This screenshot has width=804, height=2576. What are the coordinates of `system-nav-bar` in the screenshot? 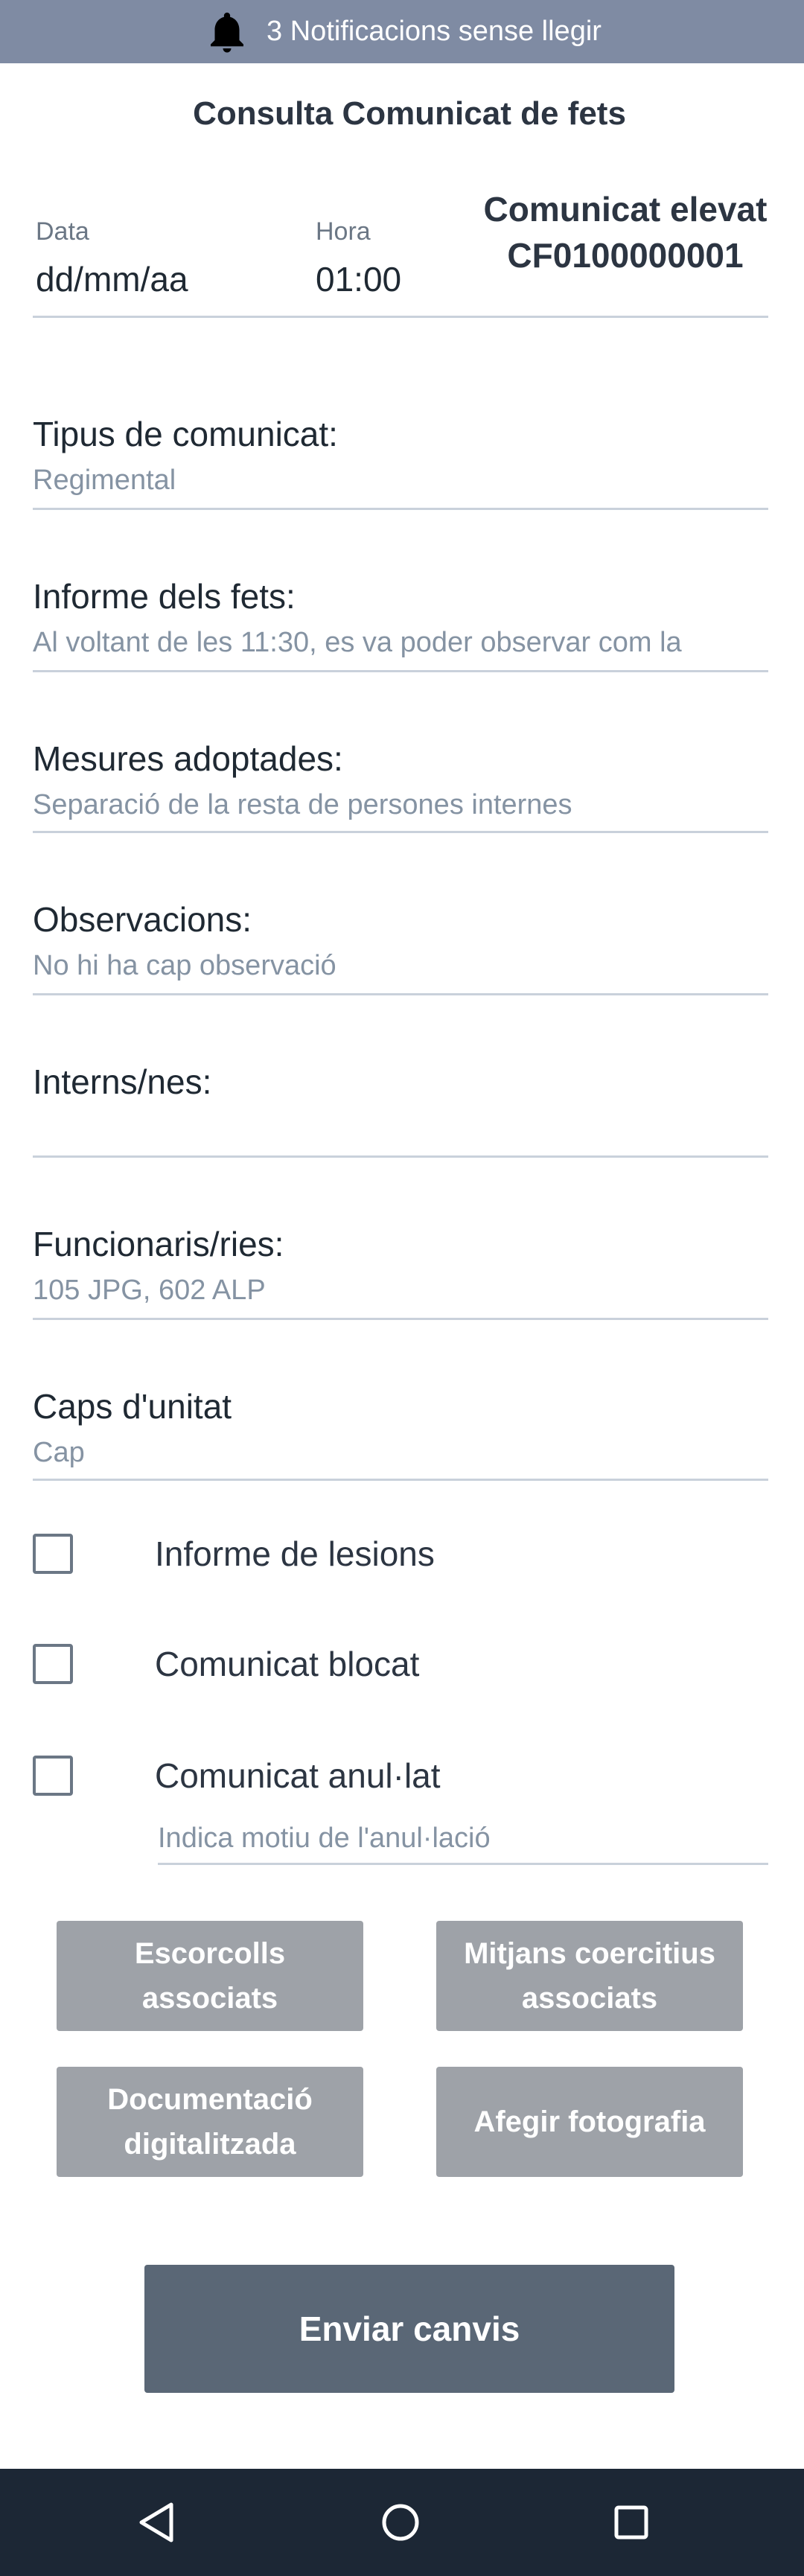 It's located at (402, 2522).